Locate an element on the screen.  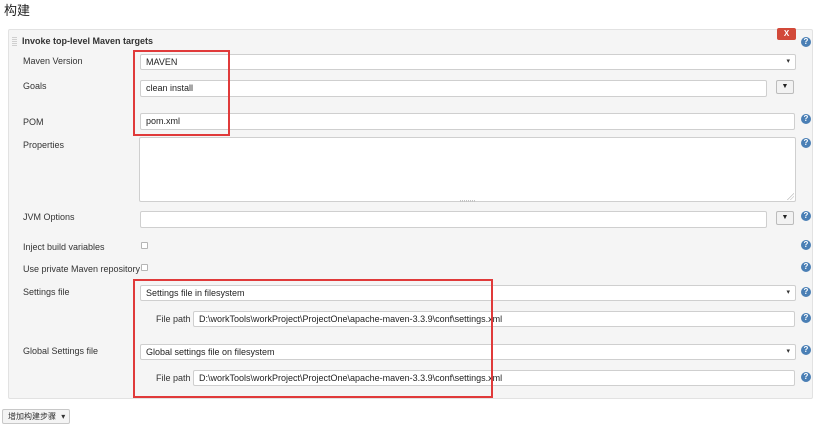
goals-input: clean install is located at coordinates (453, 88).